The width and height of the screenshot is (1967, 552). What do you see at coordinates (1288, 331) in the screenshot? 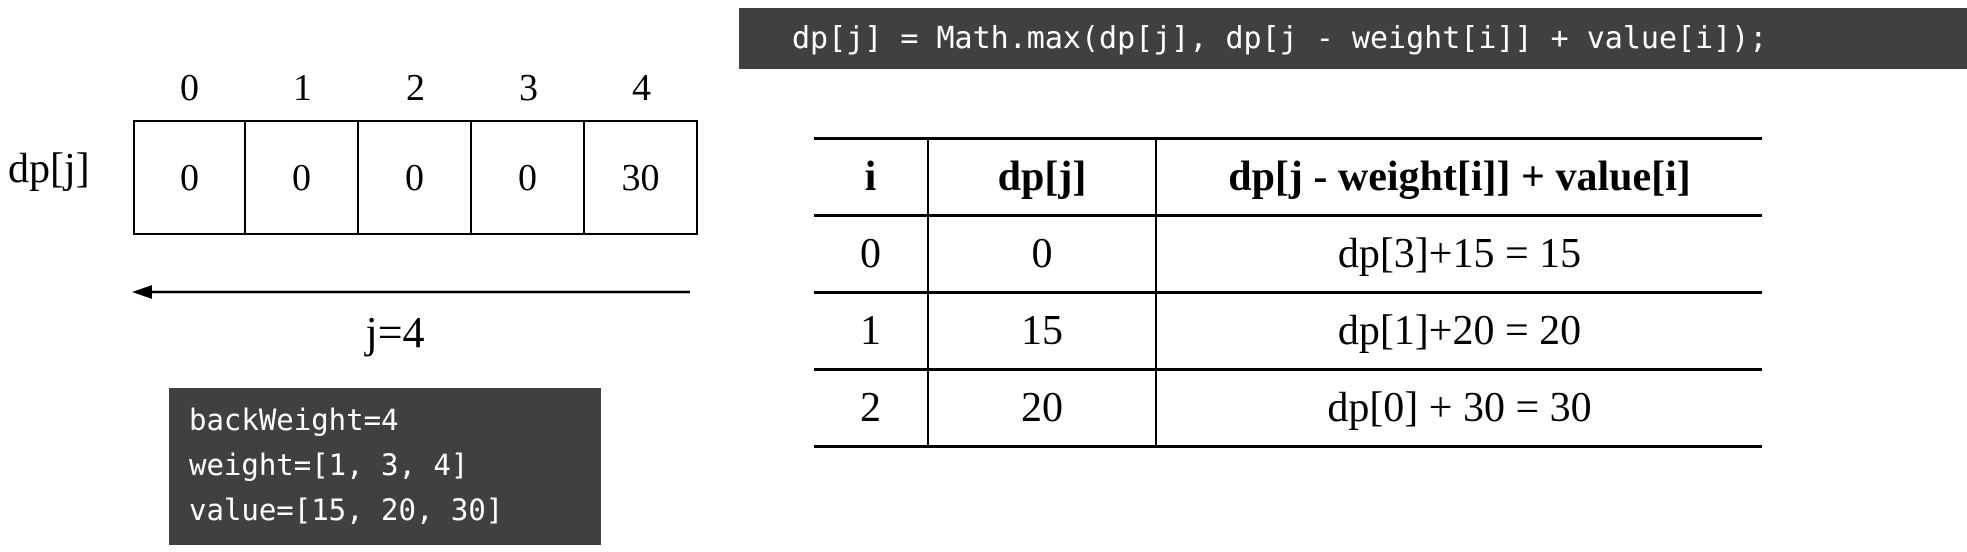
I see `table-row: 1 15 dp[1]+20 = 20` at bounding box center [1288, 331].